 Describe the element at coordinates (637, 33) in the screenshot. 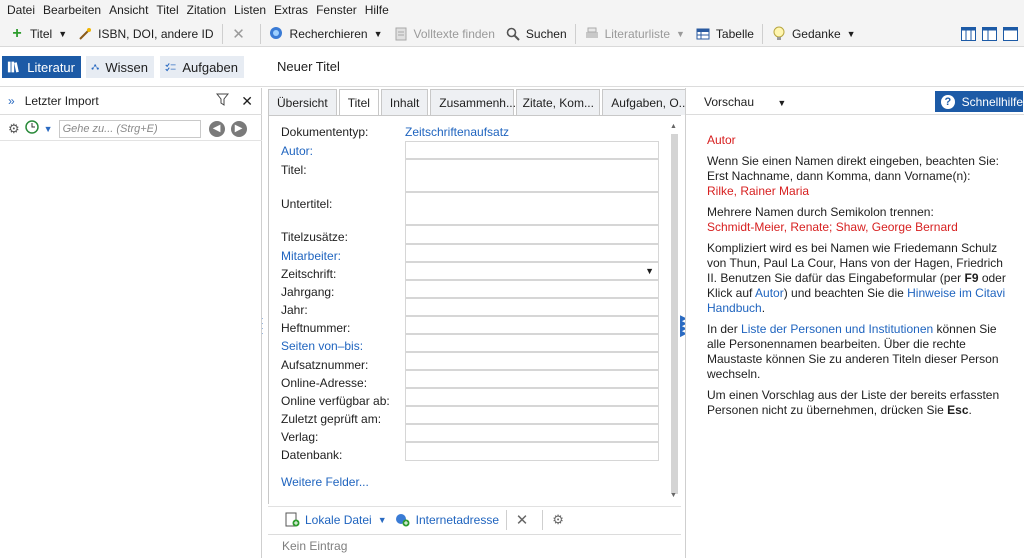

I see `literaturliste-label: Literaturliste` at that location.